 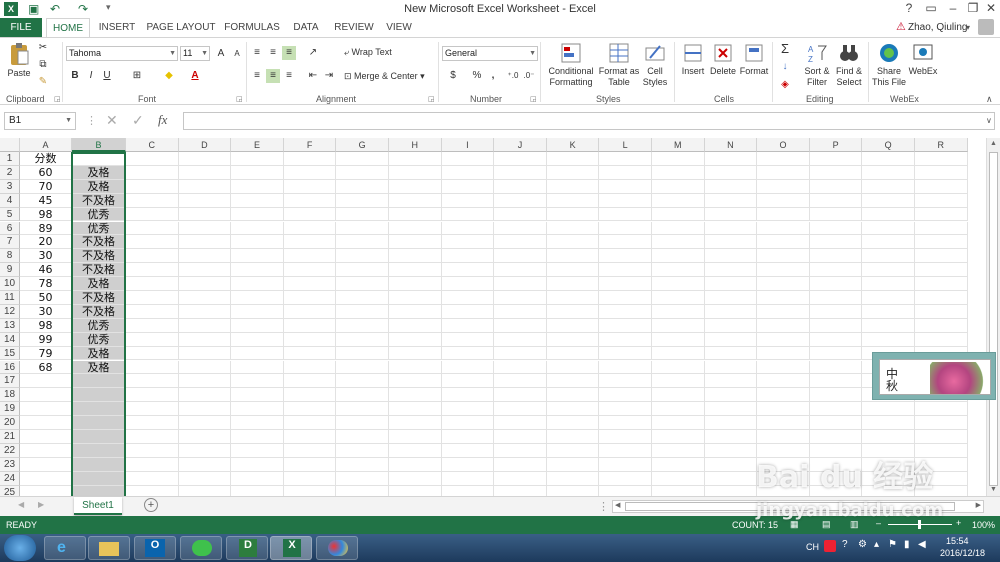 I want to click on user-dropdown-icon: ▾, so click(x=968, y=27).